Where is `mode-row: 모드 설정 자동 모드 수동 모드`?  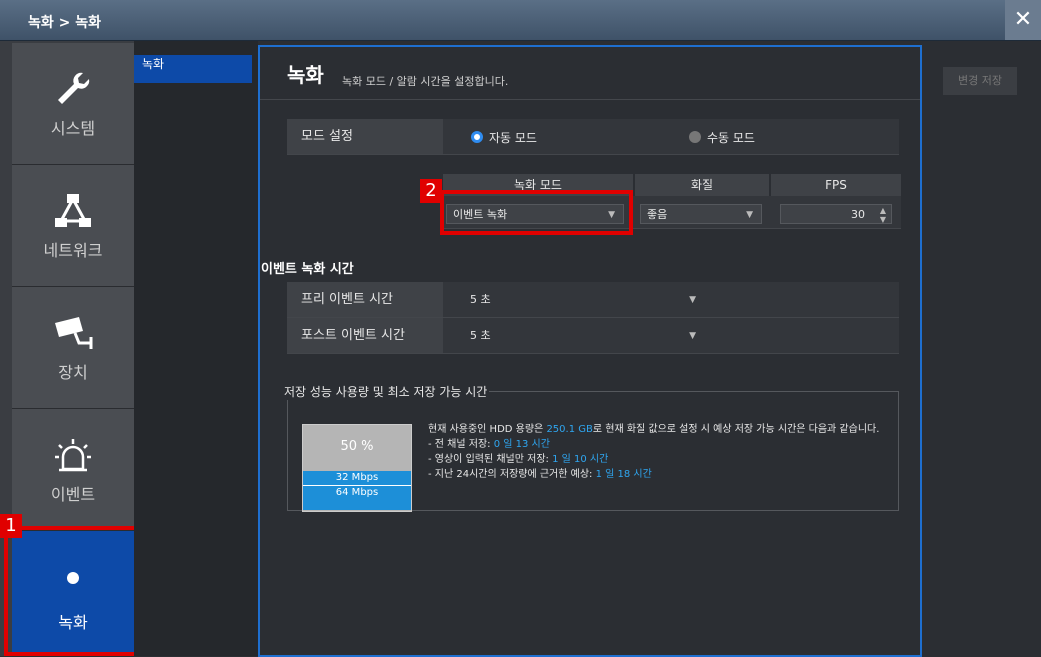
mode-row: 모드 설정 자동 모드 수동 모드 is located at coordinates (593, 137).